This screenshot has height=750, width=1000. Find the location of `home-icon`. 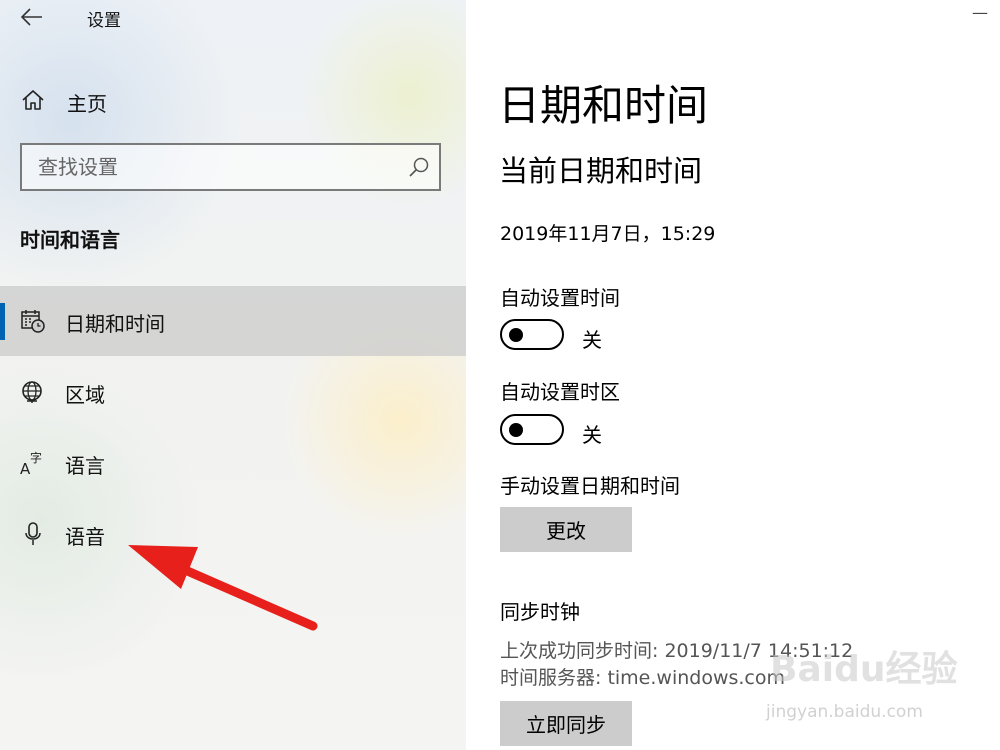

home-icon is located at coordinates (33, 100).